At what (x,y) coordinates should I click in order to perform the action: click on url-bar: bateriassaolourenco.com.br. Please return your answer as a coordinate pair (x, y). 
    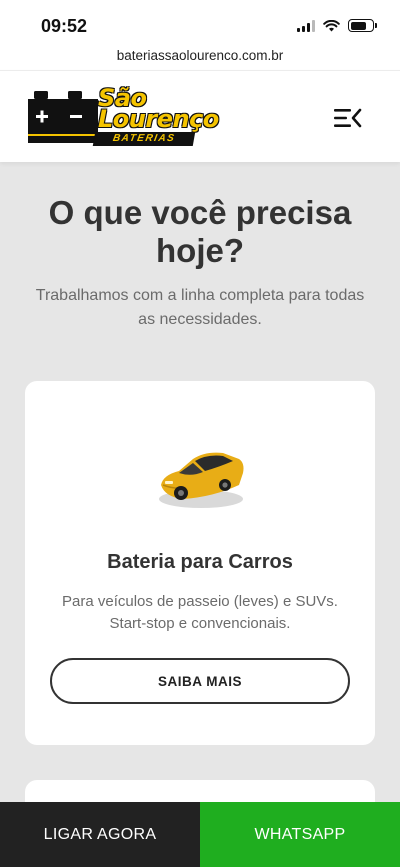
    Looking at the image, I should click on (200, 58).